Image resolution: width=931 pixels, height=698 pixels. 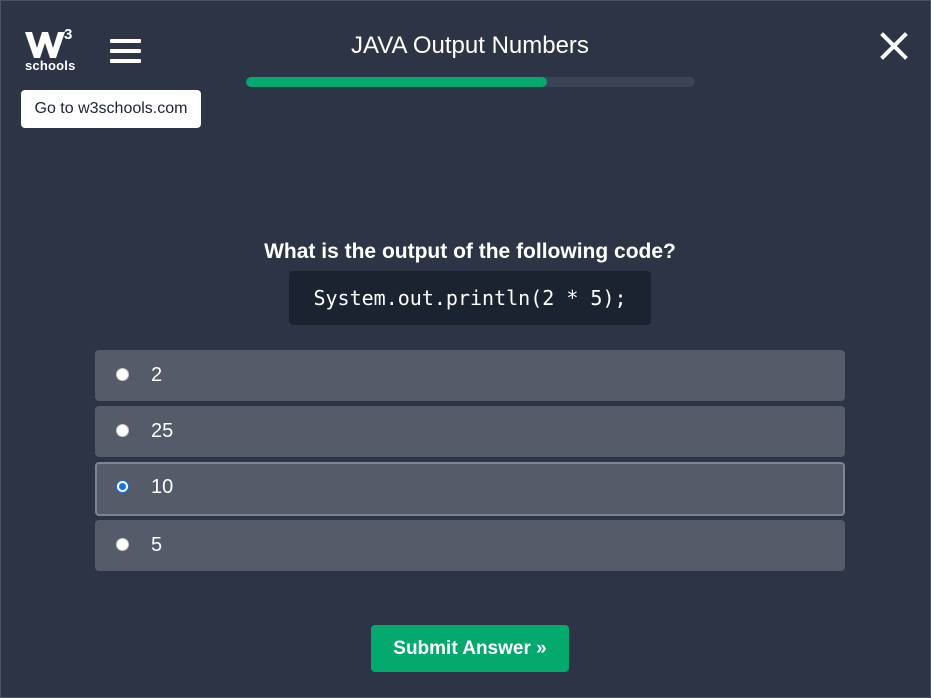 What do you see at coordinates (48, 42) in the screenshot?
I see `w3schools-logo-icon: 3` at bounding box center [48, 42].